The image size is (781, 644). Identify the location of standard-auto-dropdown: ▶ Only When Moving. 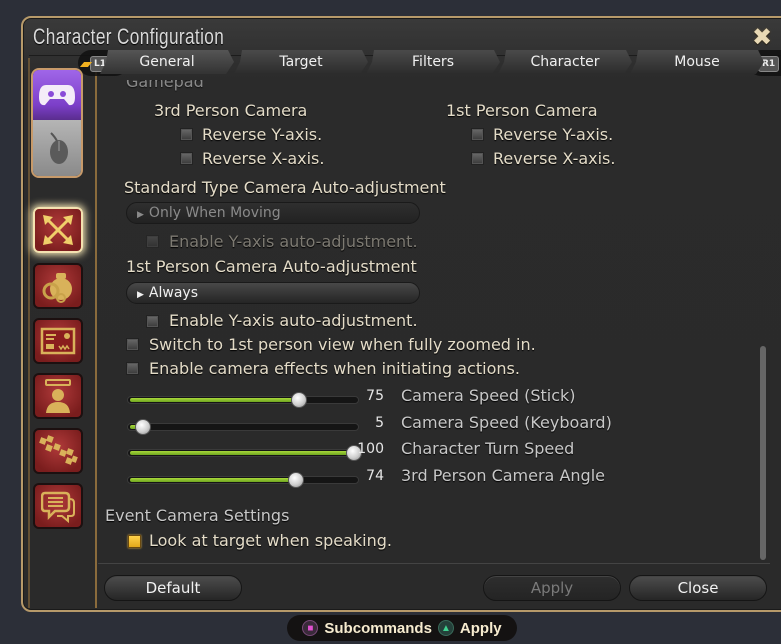
(273, 213).